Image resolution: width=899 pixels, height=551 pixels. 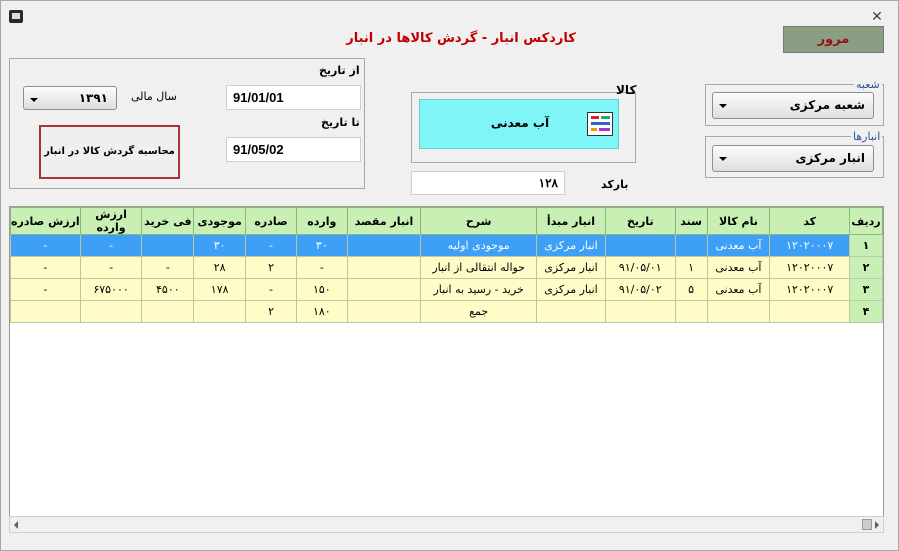 I want to click on scroll-right-icon, so click(x=877, y=525).